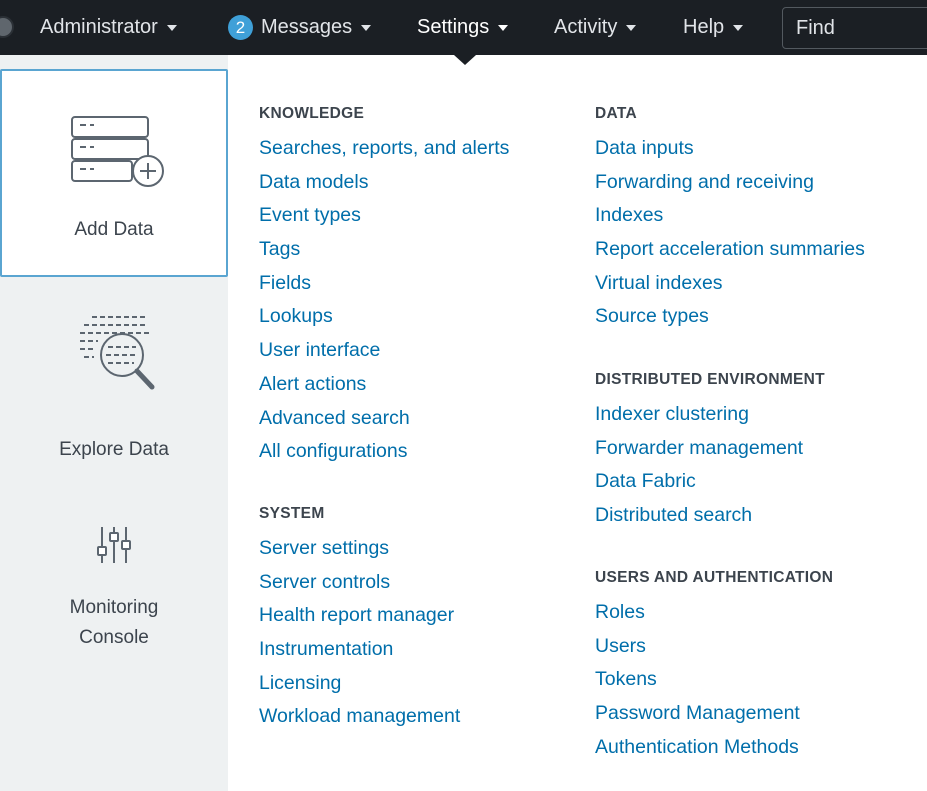 This screenshot has height=791, width=927. Describe the element at coordinates (117, 353) in the screenshot. I see `search-data-icon` at that location.